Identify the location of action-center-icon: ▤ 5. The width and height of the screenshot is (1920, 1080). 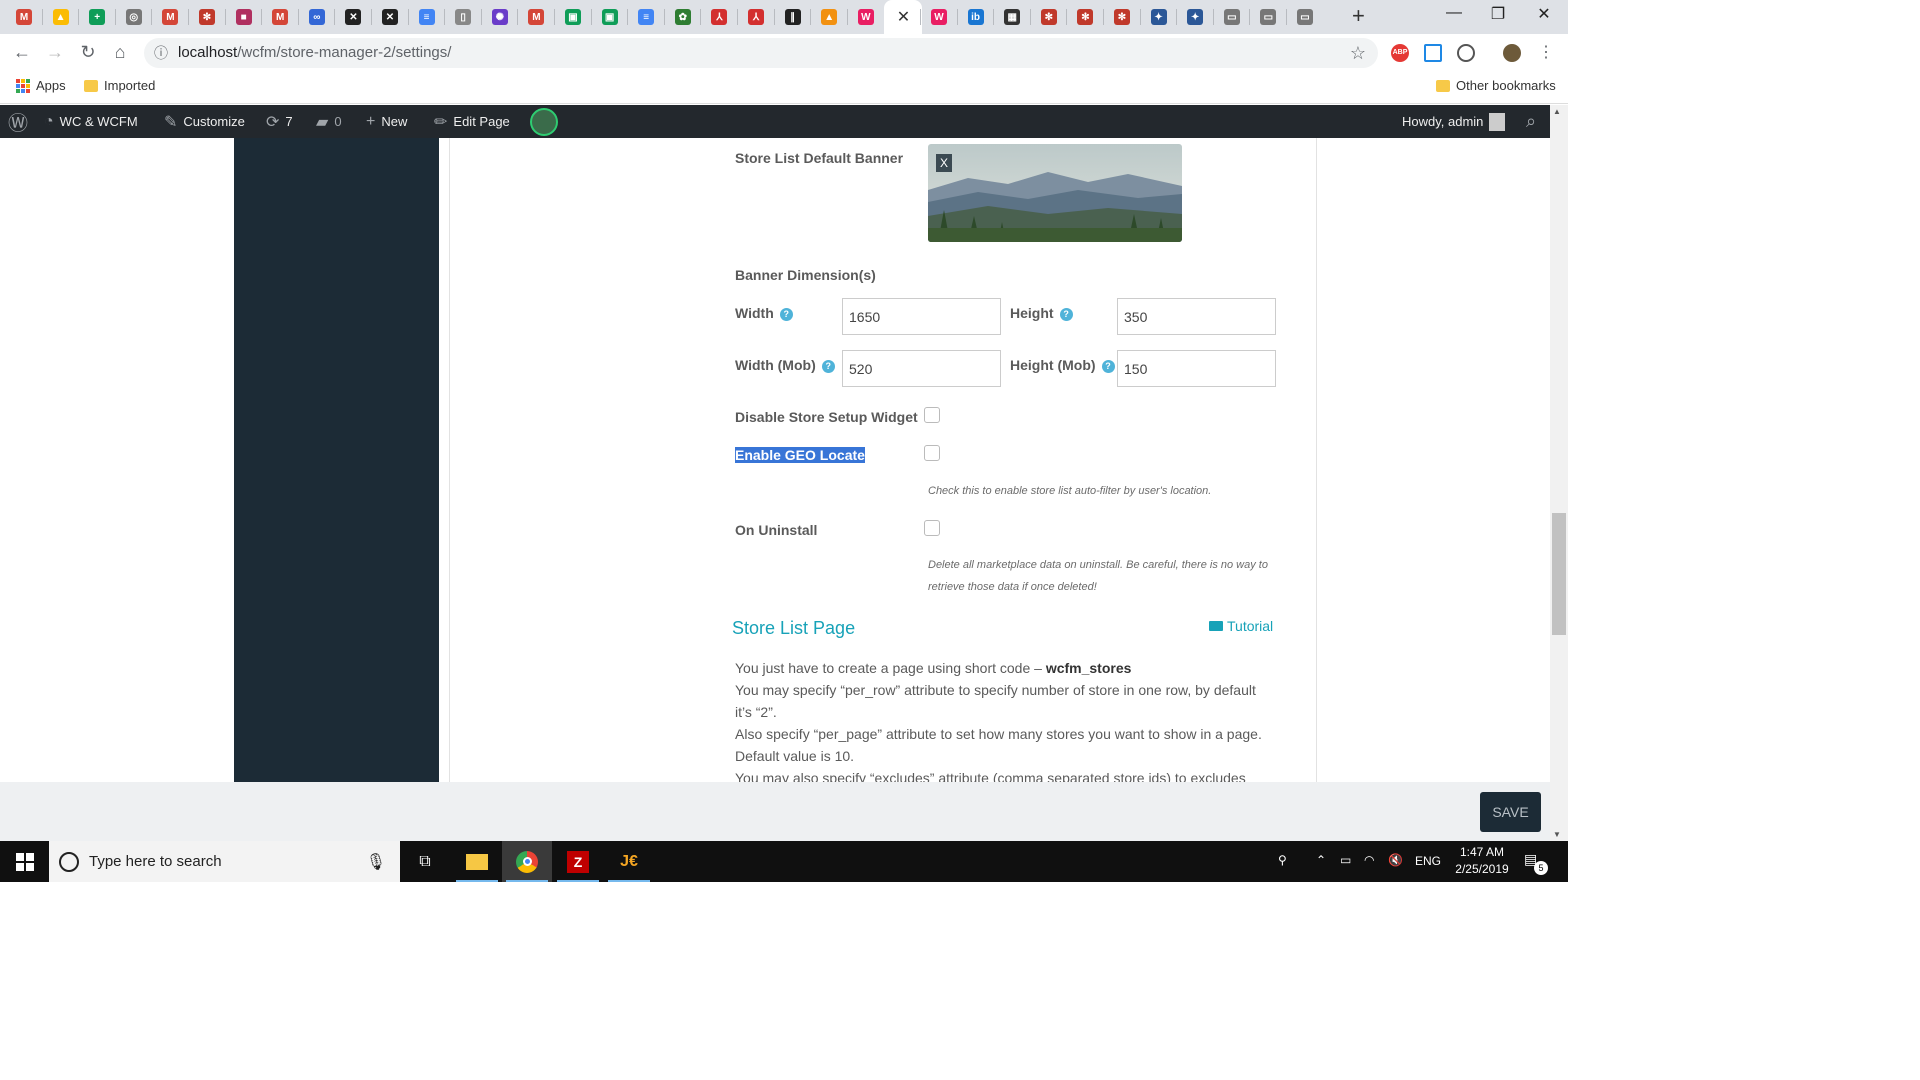
(1536, 863).